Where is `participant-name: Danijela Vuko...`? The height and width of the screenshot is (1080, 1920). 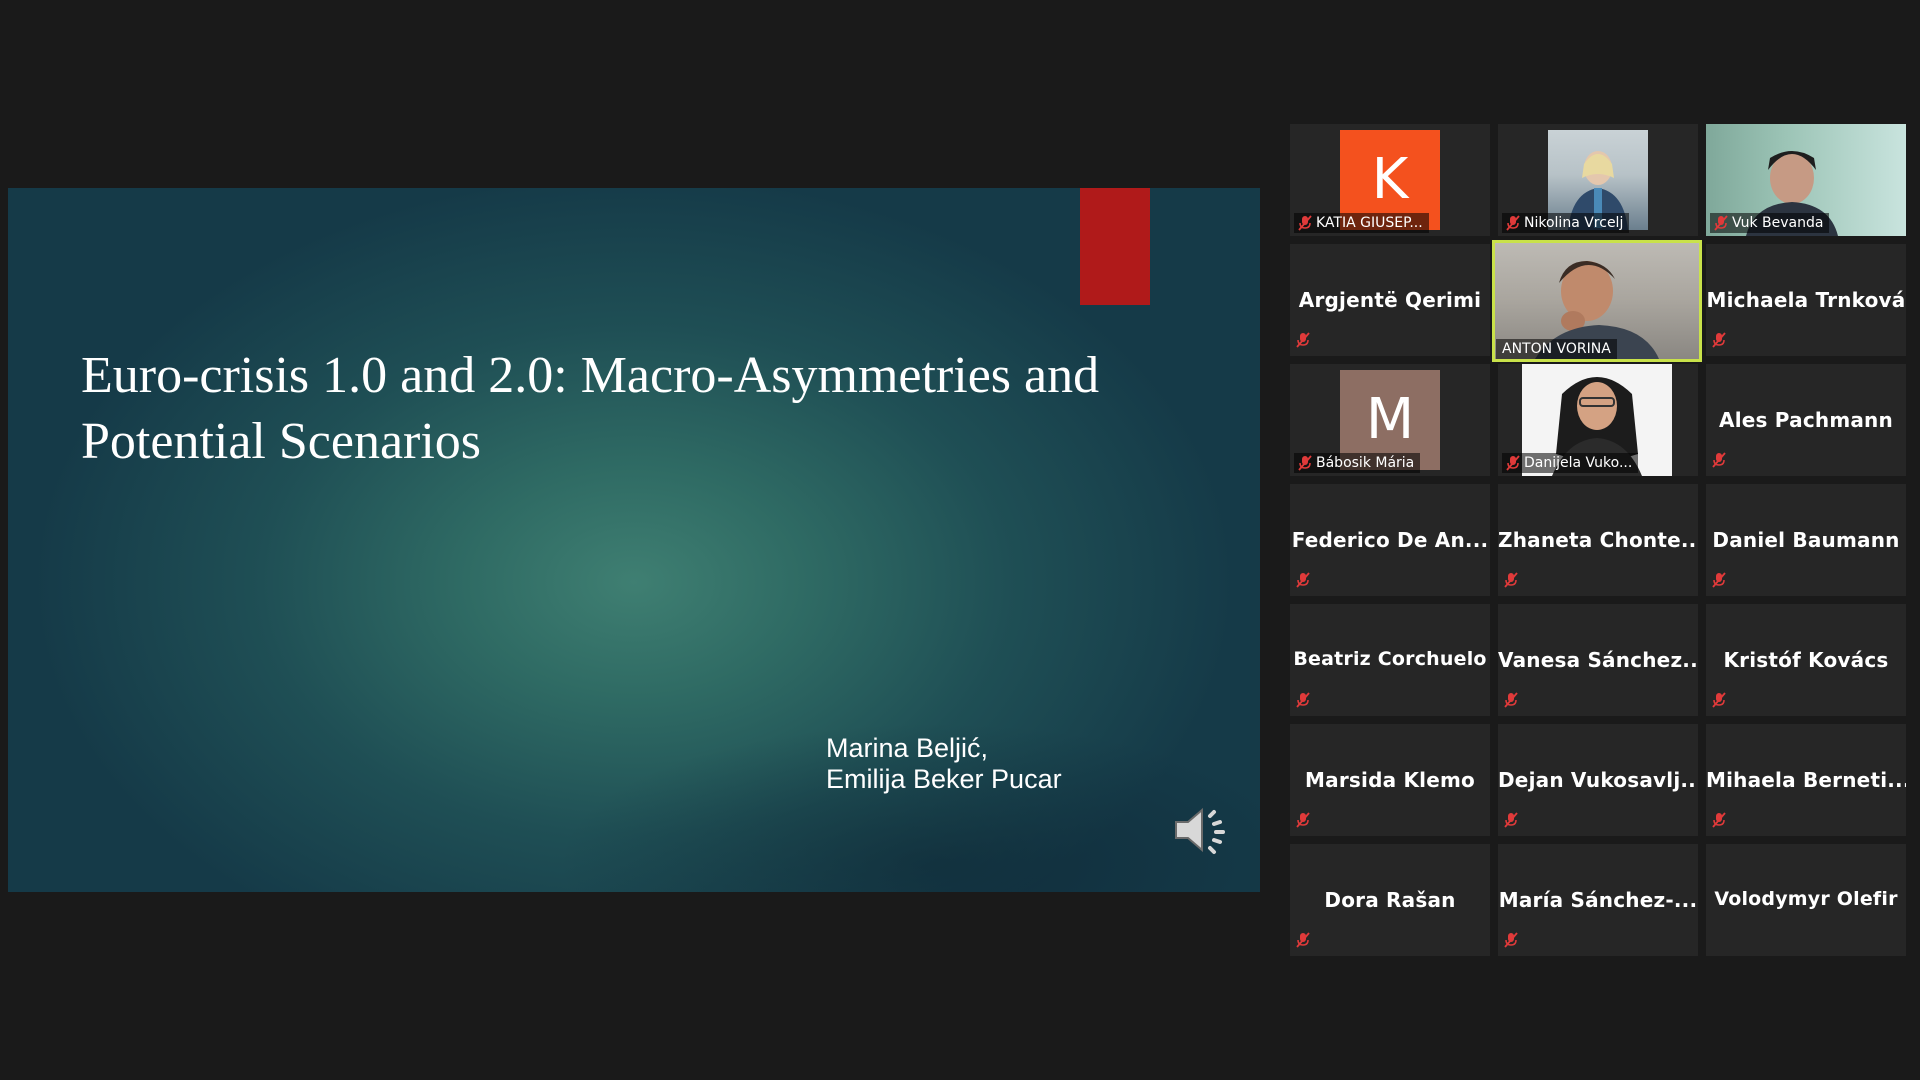 participant-name: Danijela Vuko... is located at coordinates (1578, 463).